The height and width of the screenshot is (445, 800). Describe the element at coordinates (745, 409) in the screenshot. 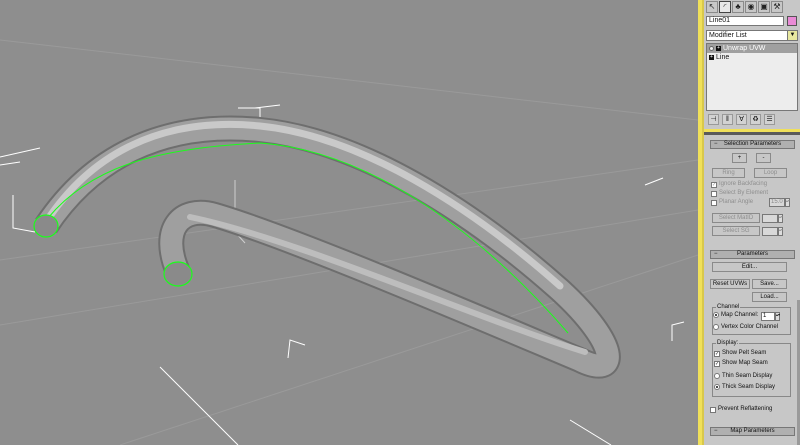

I see `checkbox-label: Prevent Reflattening` at that location.